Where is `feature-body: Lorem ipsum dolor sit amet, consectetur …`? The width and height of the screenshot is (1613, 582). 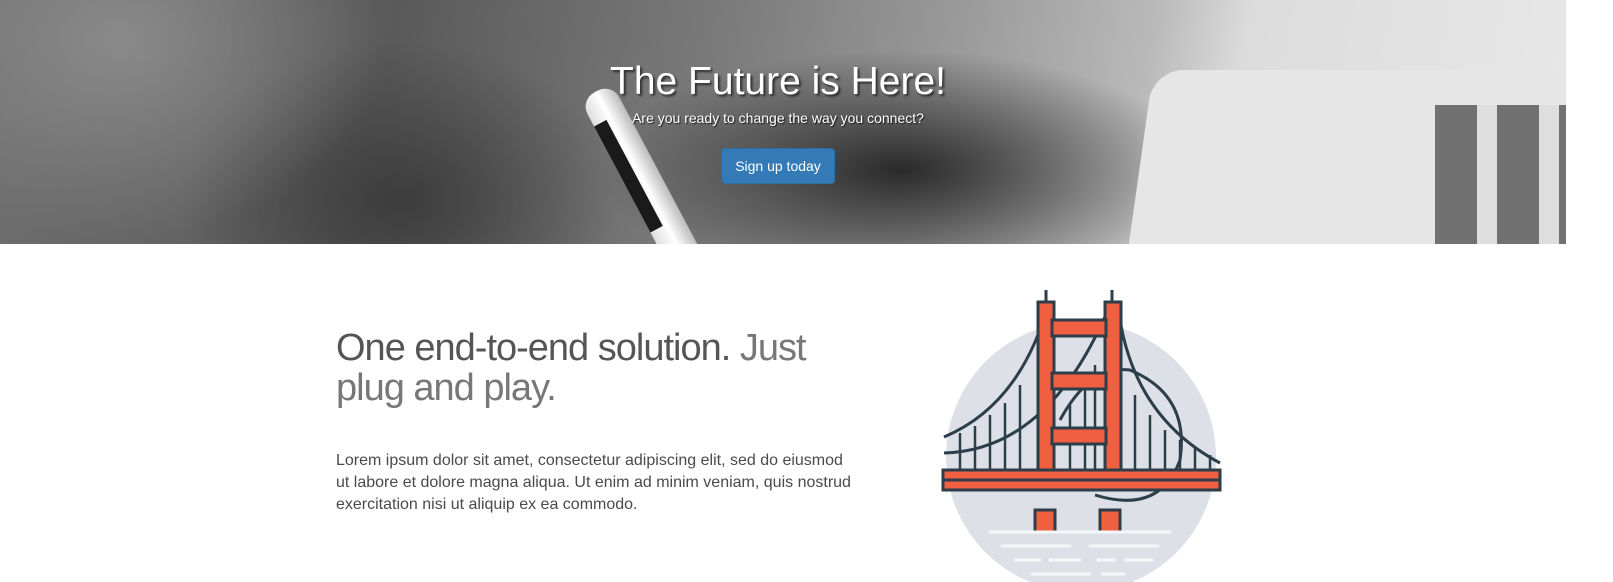
feature-body: Lorem ipsum dolor sit amet, consectetur … is located at coordinates (593, 482).